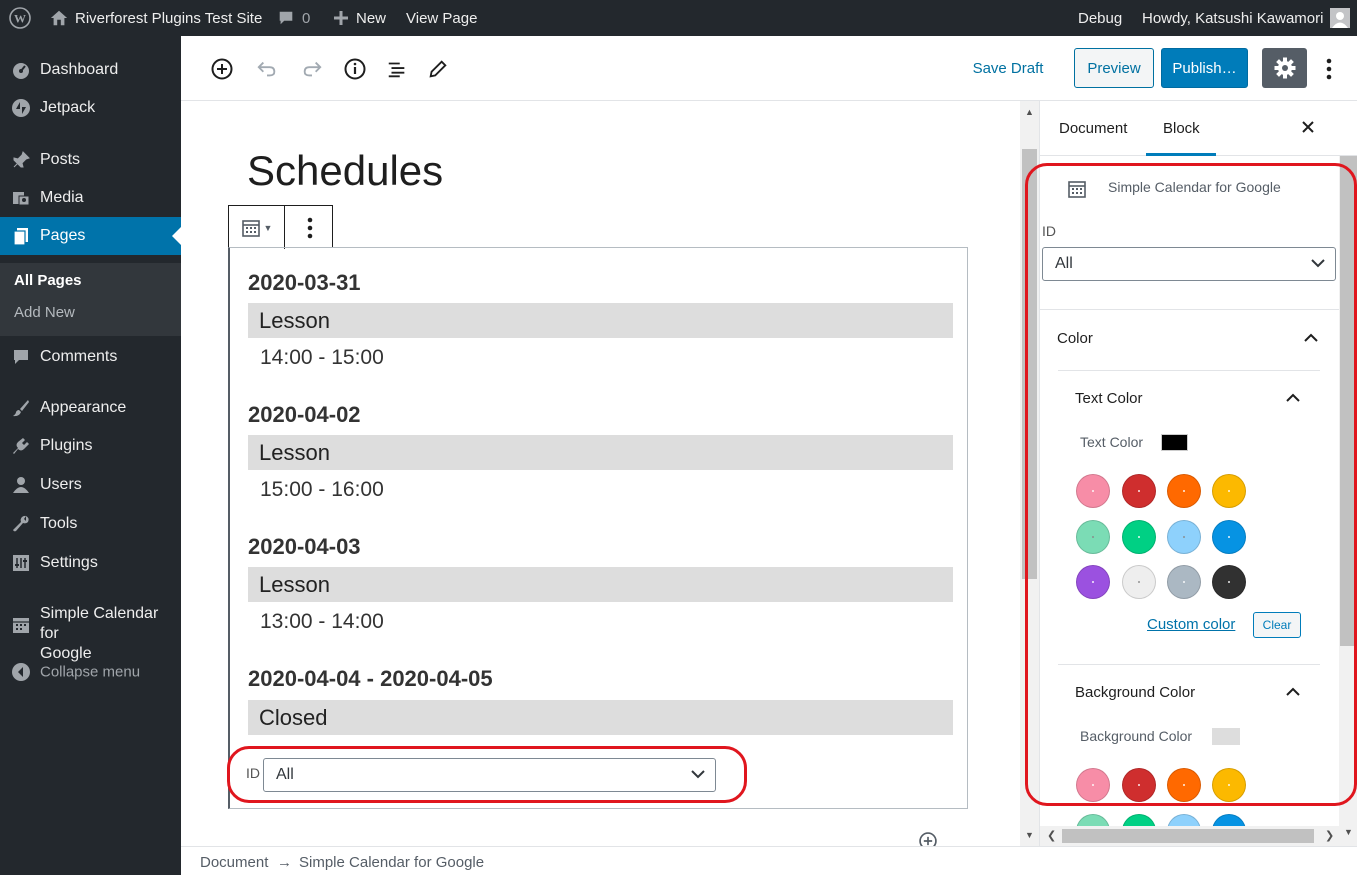  Describe the element at coordinates (21, 446) in the screenshot. I see `plugin-icon` at that location.